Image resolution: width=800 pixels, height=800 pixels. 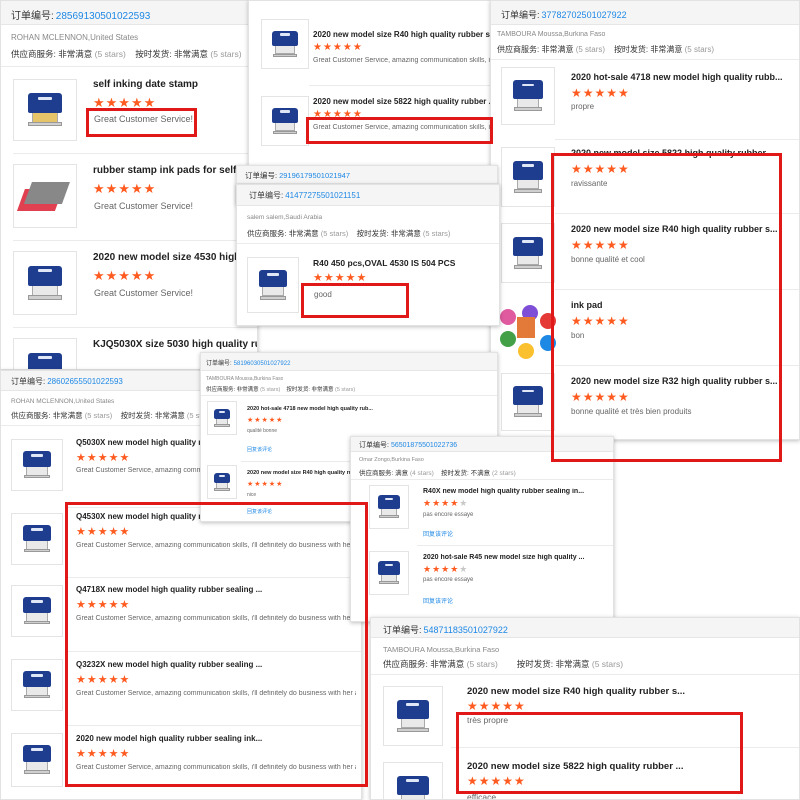 I want to click on order-header: 订单编号: 41477275501021151, so click(x=368, y=195).